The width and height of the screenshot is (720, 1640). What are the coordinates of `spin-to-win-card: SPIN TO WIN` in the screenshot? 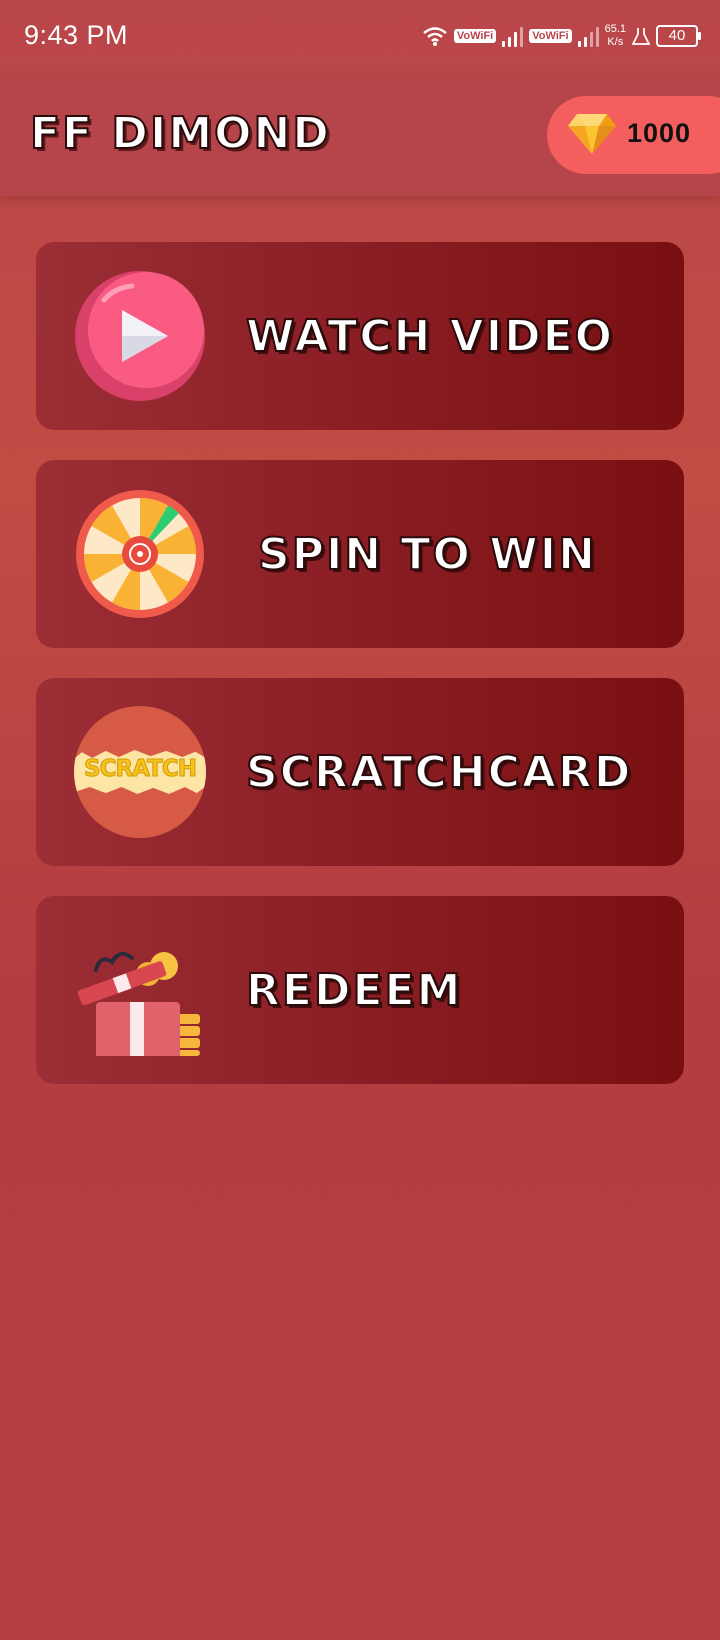 It's located at (360, 554).